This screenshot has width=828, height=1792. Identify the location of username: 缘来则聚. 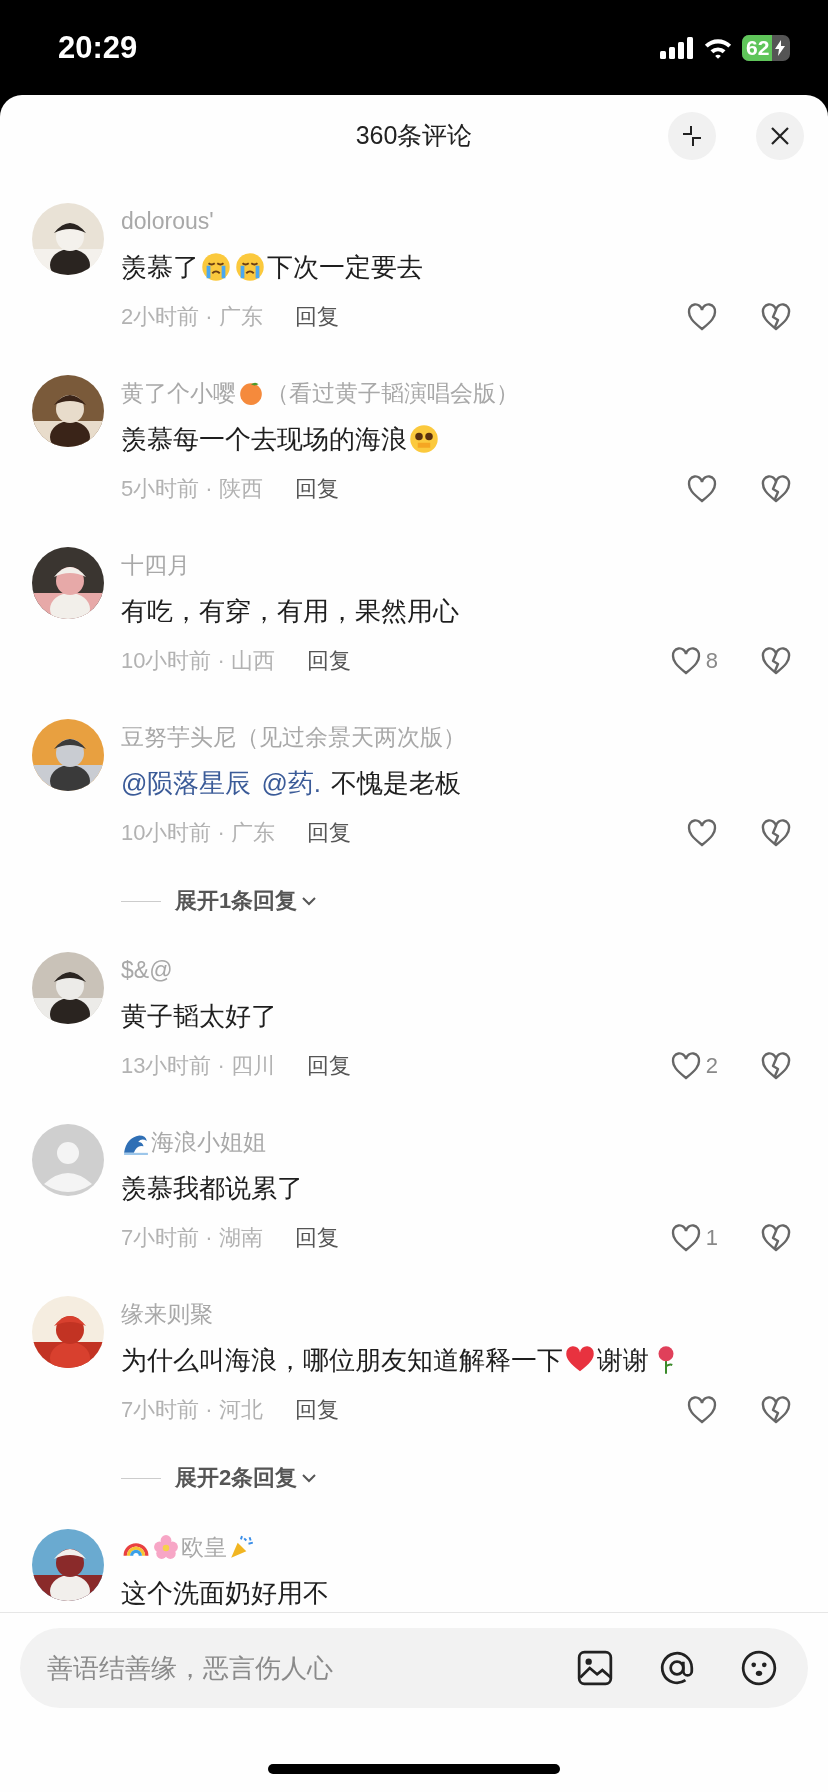
(167, 1314).